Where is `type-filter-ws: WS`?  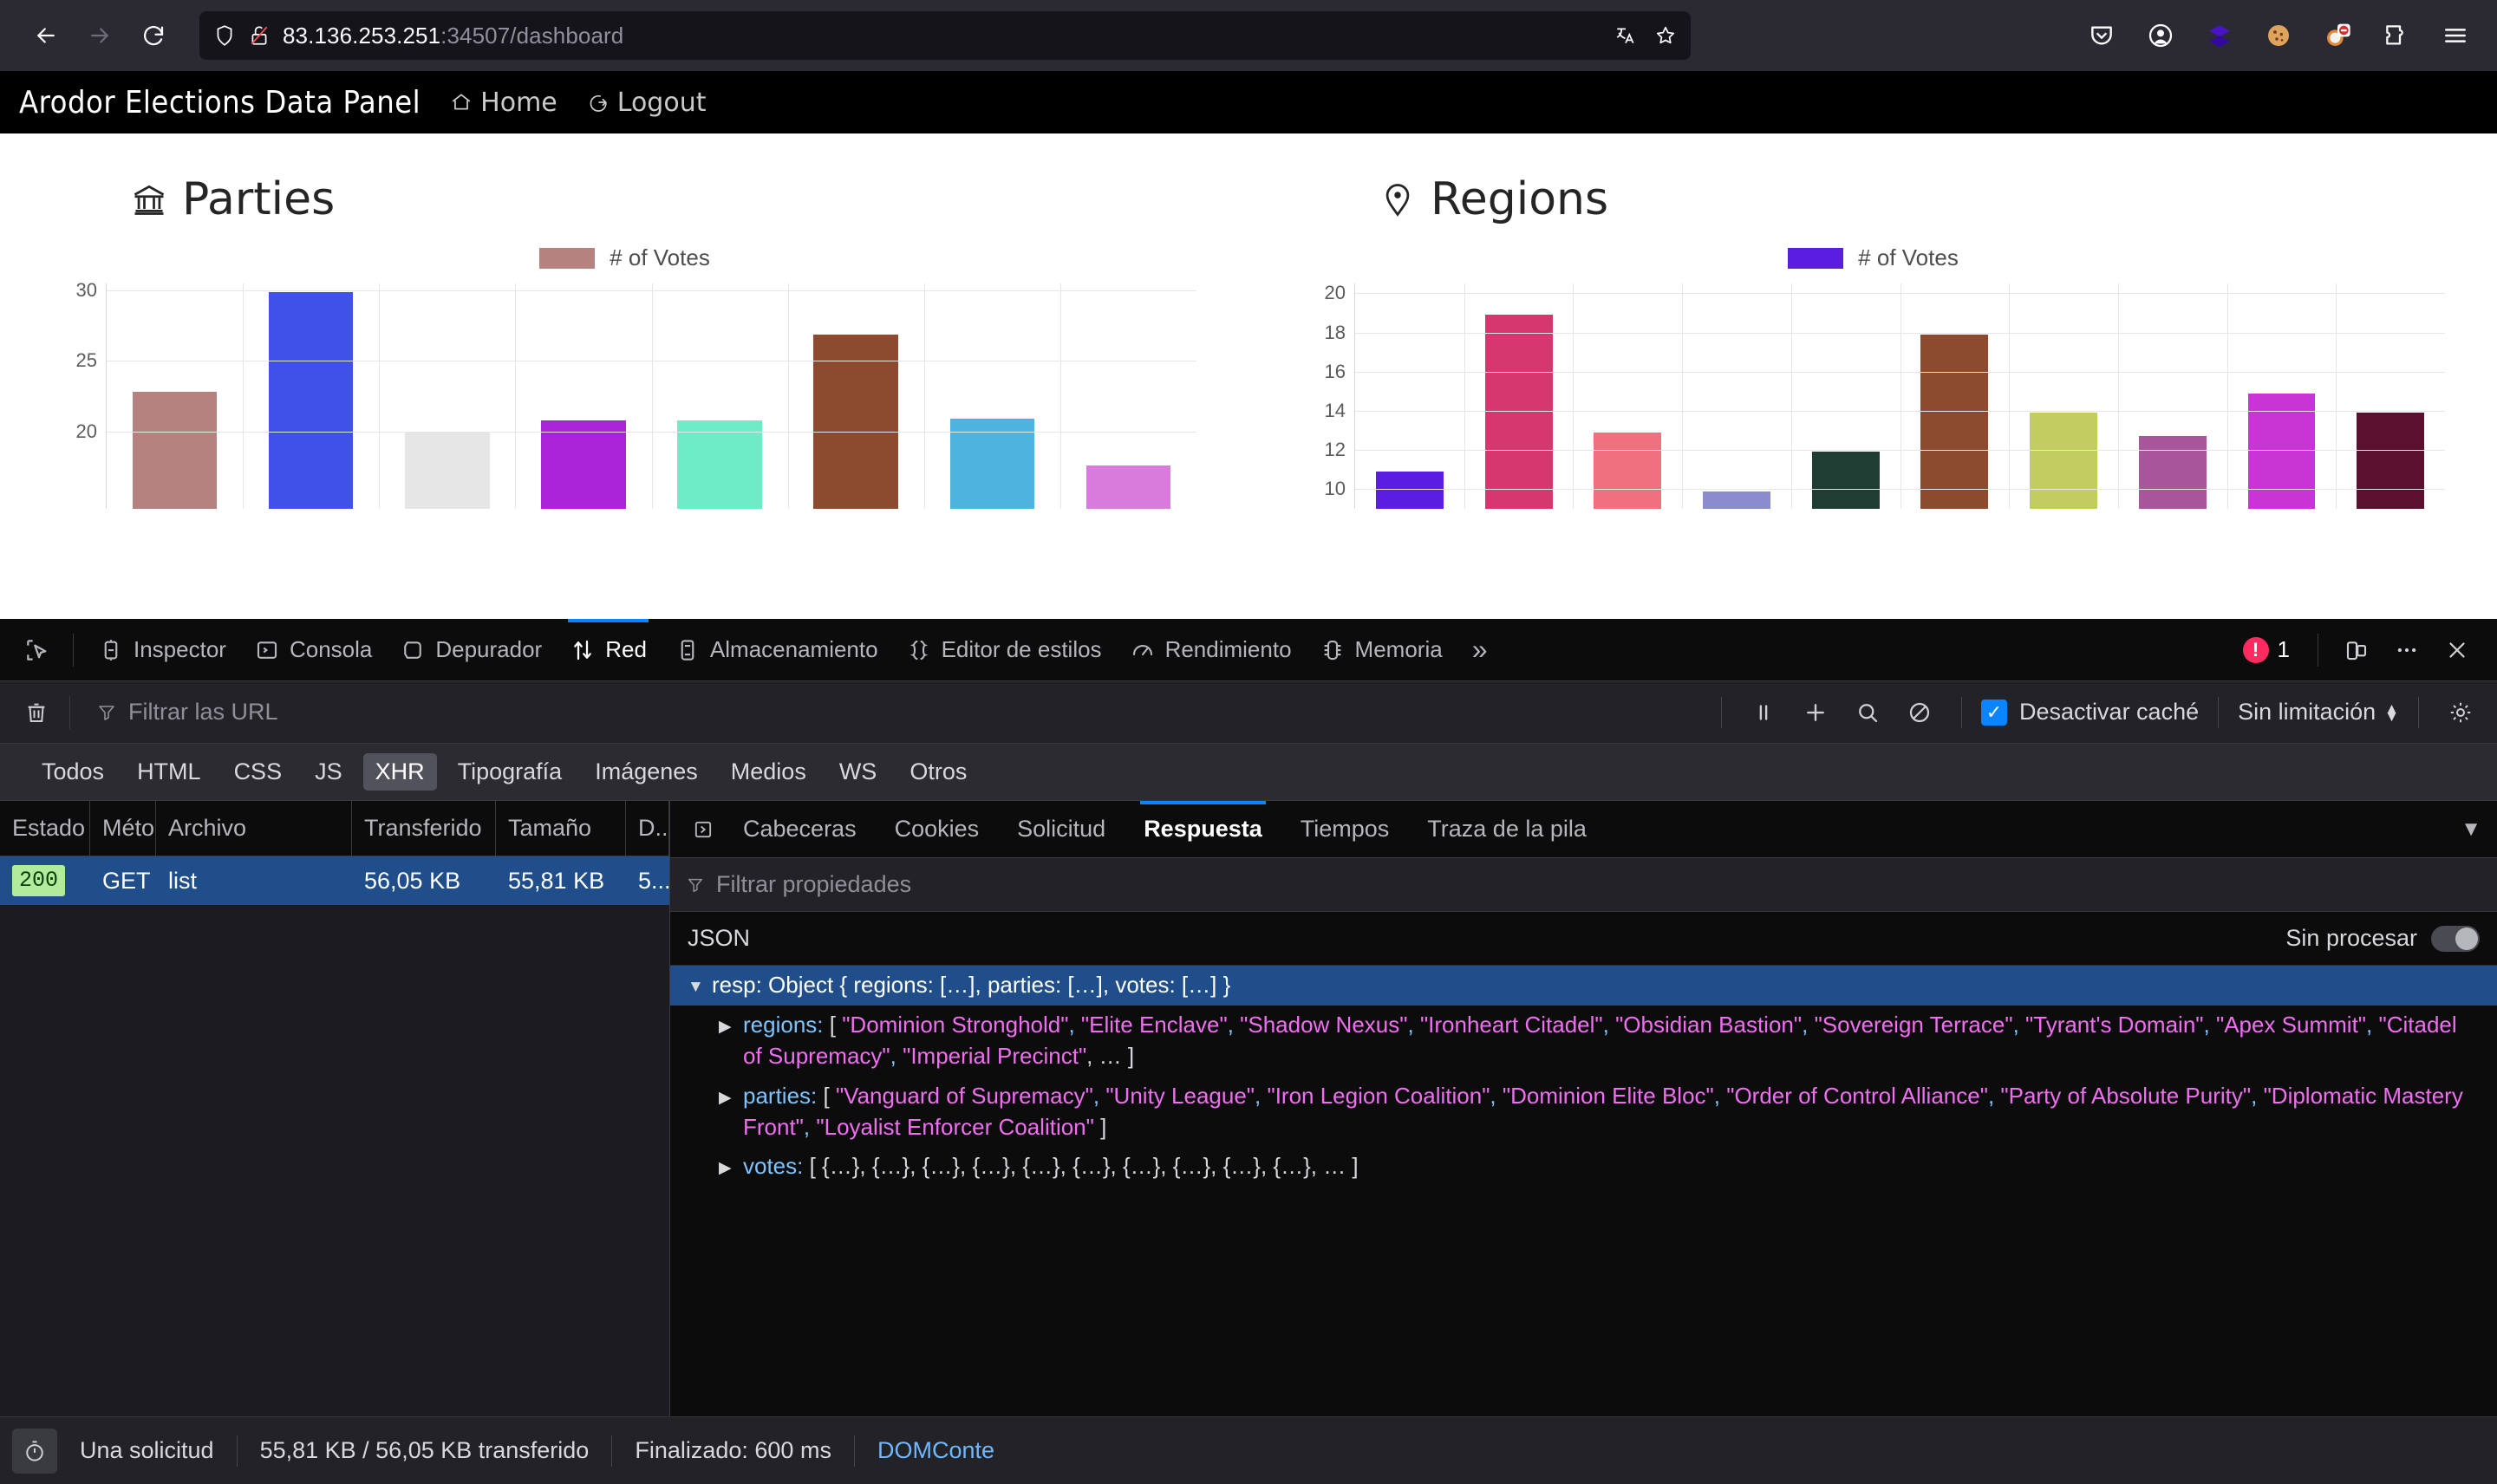 type-filter-ws: WS is located at coordinates (858, 772).